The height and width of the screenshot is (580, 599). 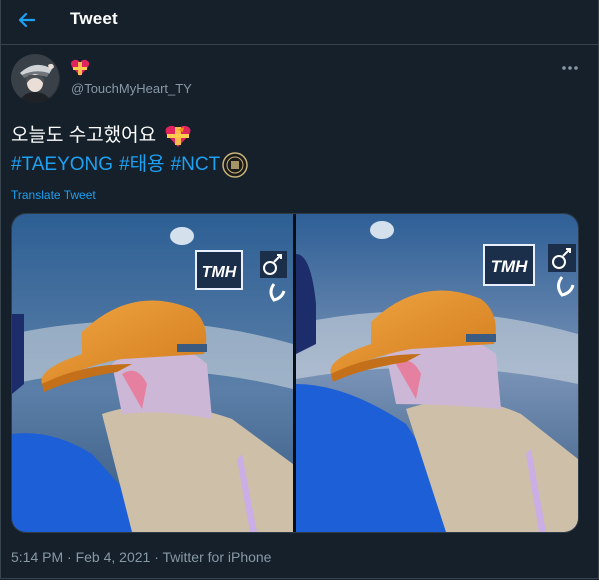 I want to click on tweet-date: Feb 4, 2021, so click(x=113, y=557).